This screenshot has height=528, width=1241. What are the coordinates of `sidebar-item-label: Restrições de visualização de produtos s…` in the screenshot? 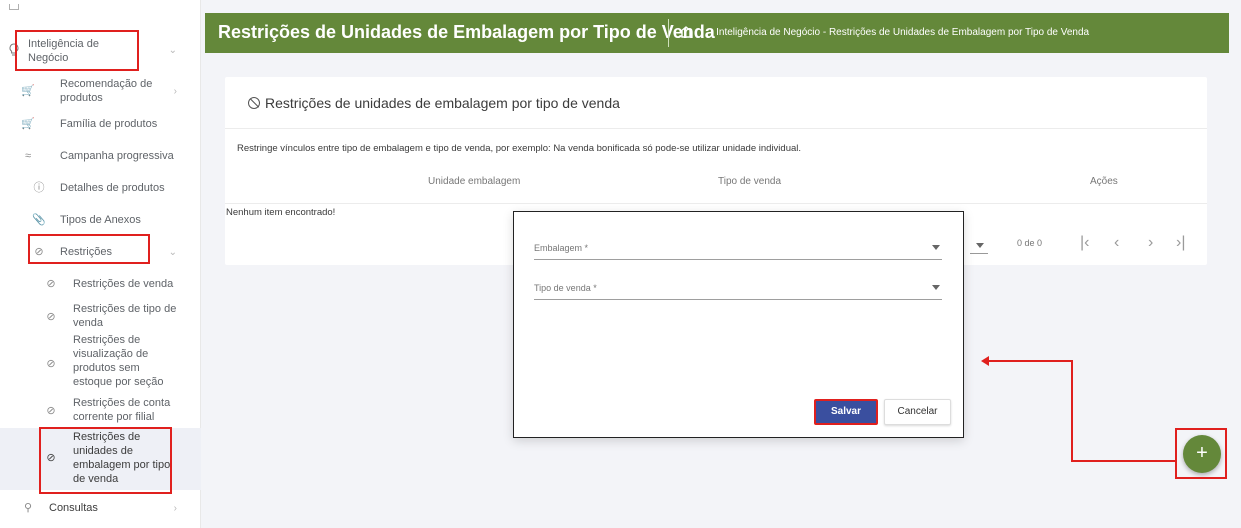 It's located at (118, 361).